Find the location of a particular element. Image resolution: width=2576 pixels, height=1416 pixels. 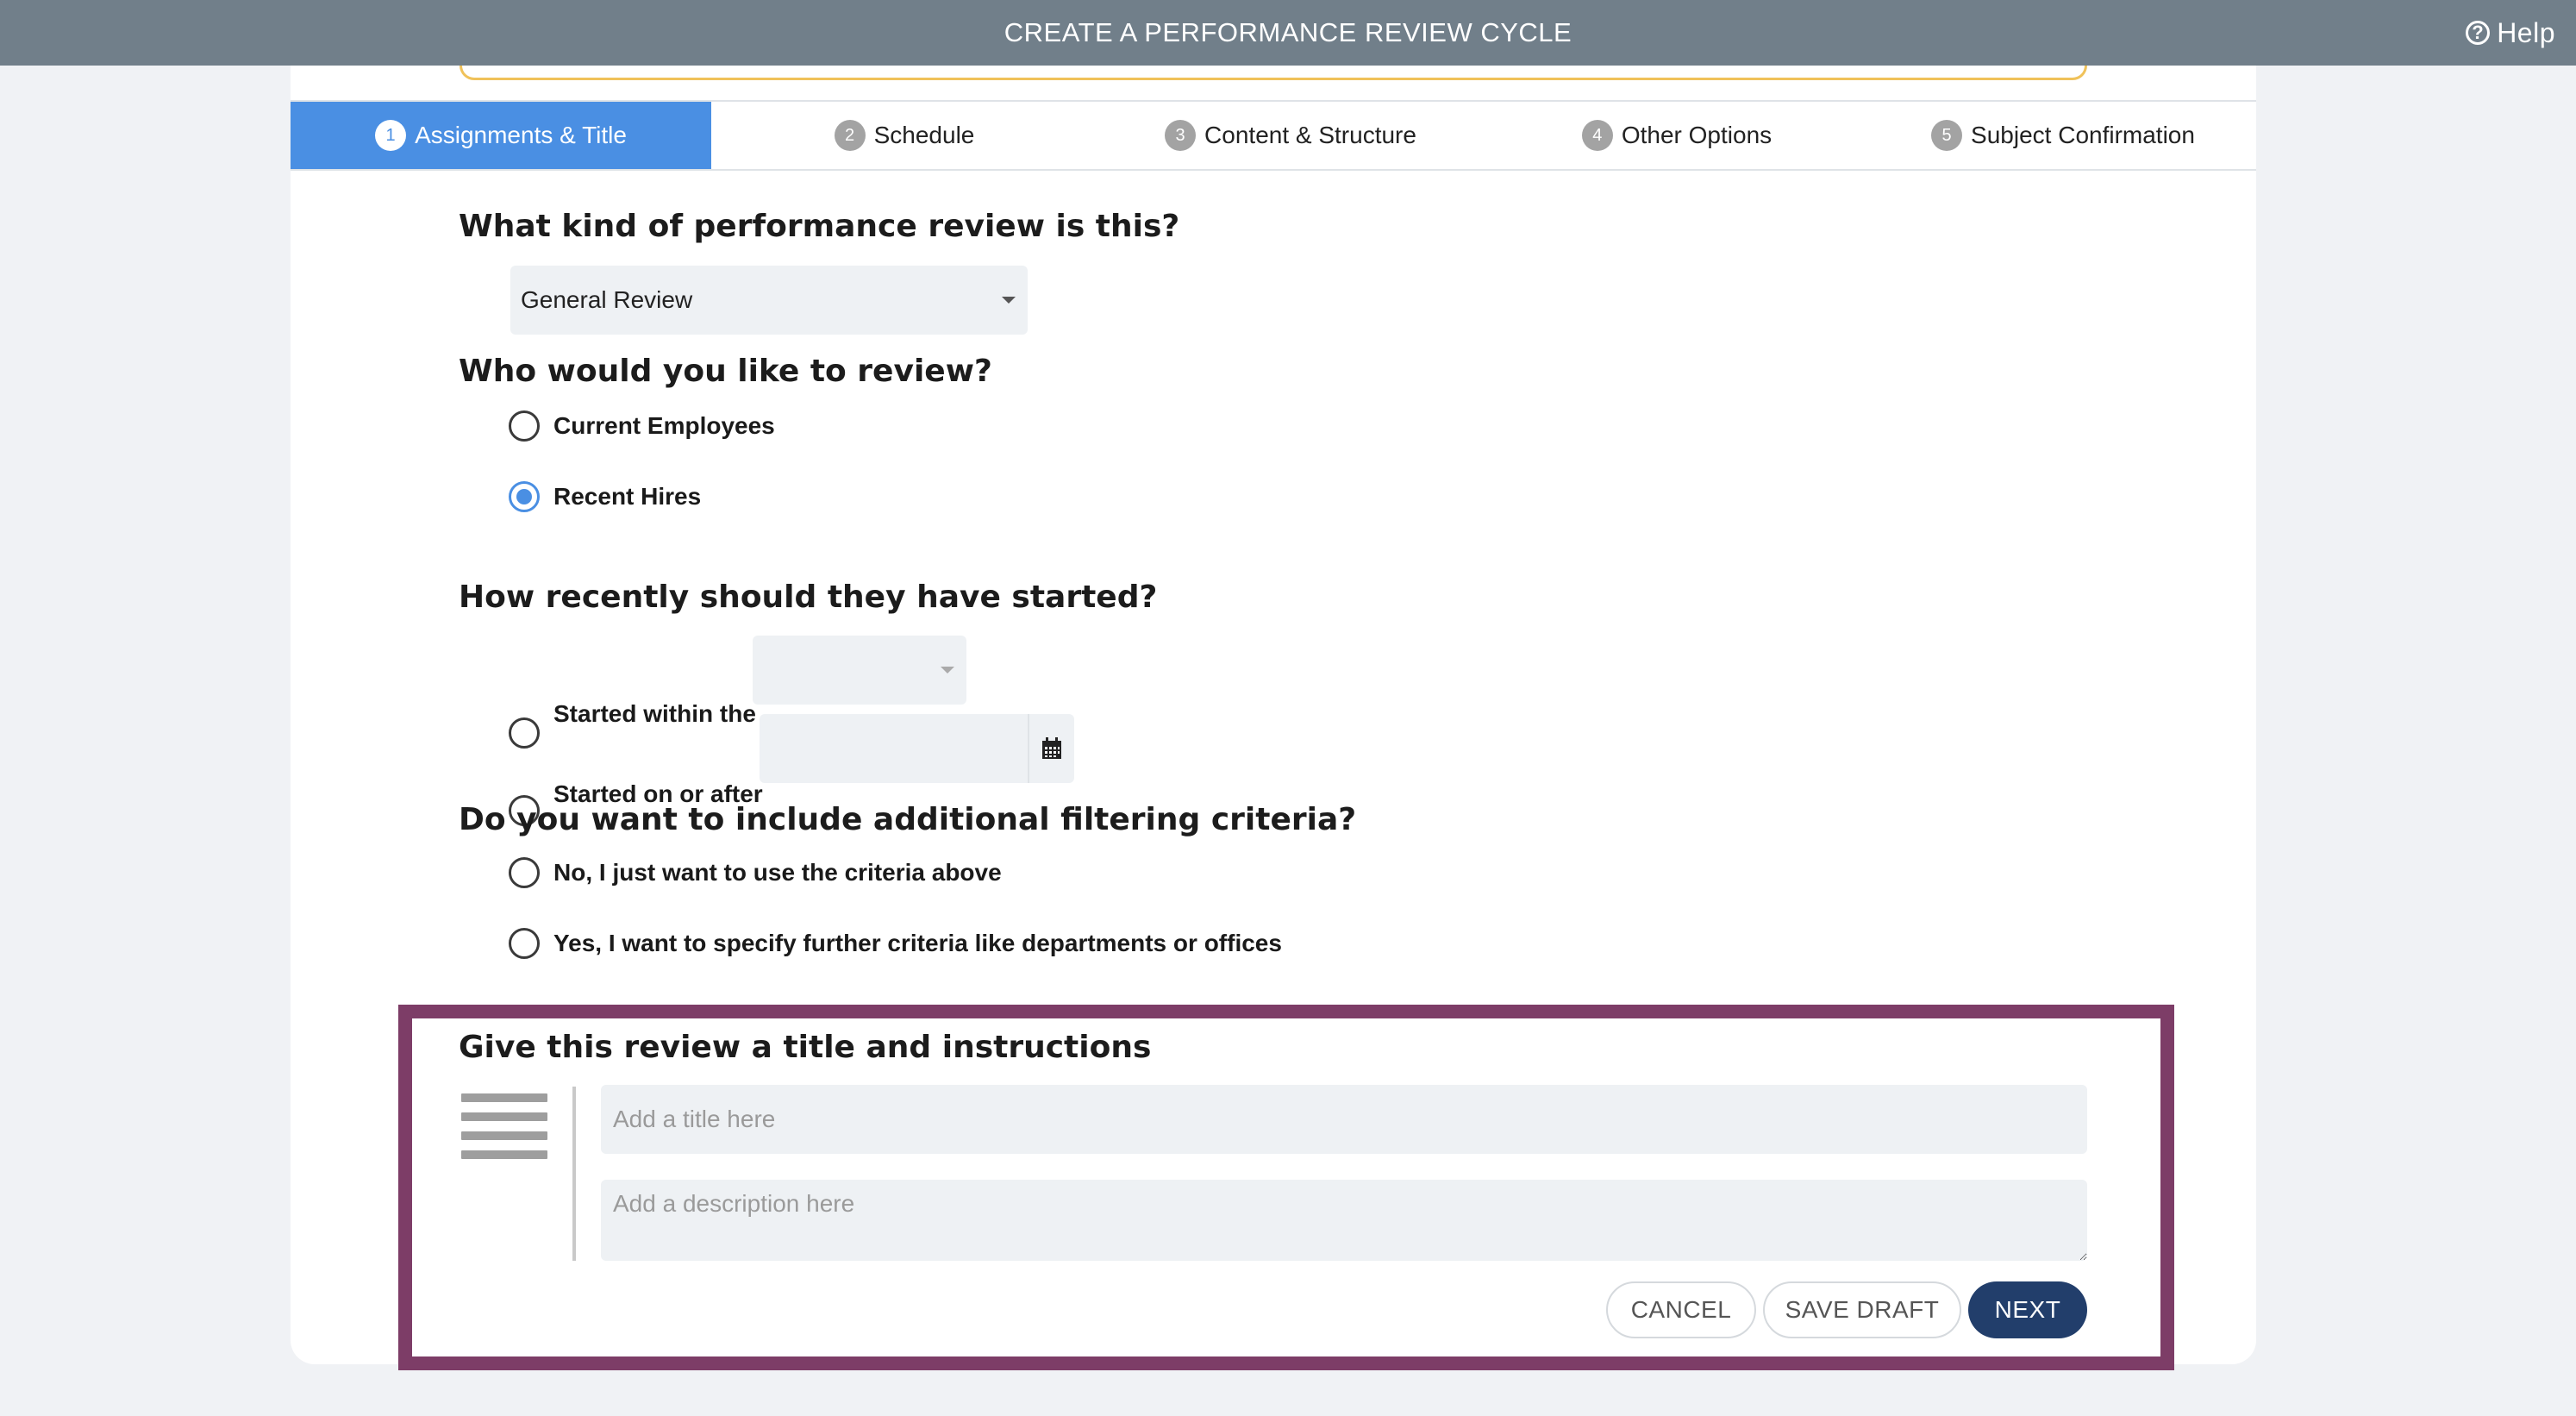

tab-label: Subject Confirmation is located at coordinates (2083, 135).